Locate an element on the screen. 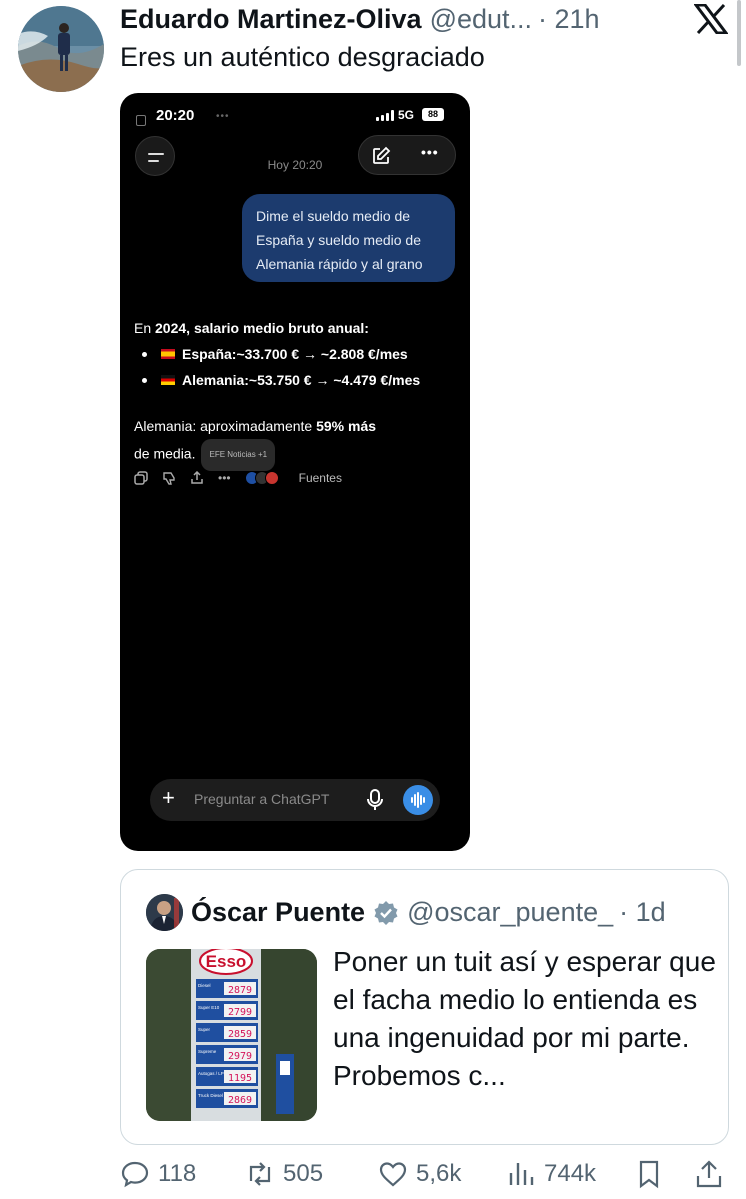 The width and height of the screenshot is (746, 1199). author-line: Eduardo Martinez-Oliva @edut... · 21h is located at coordinates (360, 19).